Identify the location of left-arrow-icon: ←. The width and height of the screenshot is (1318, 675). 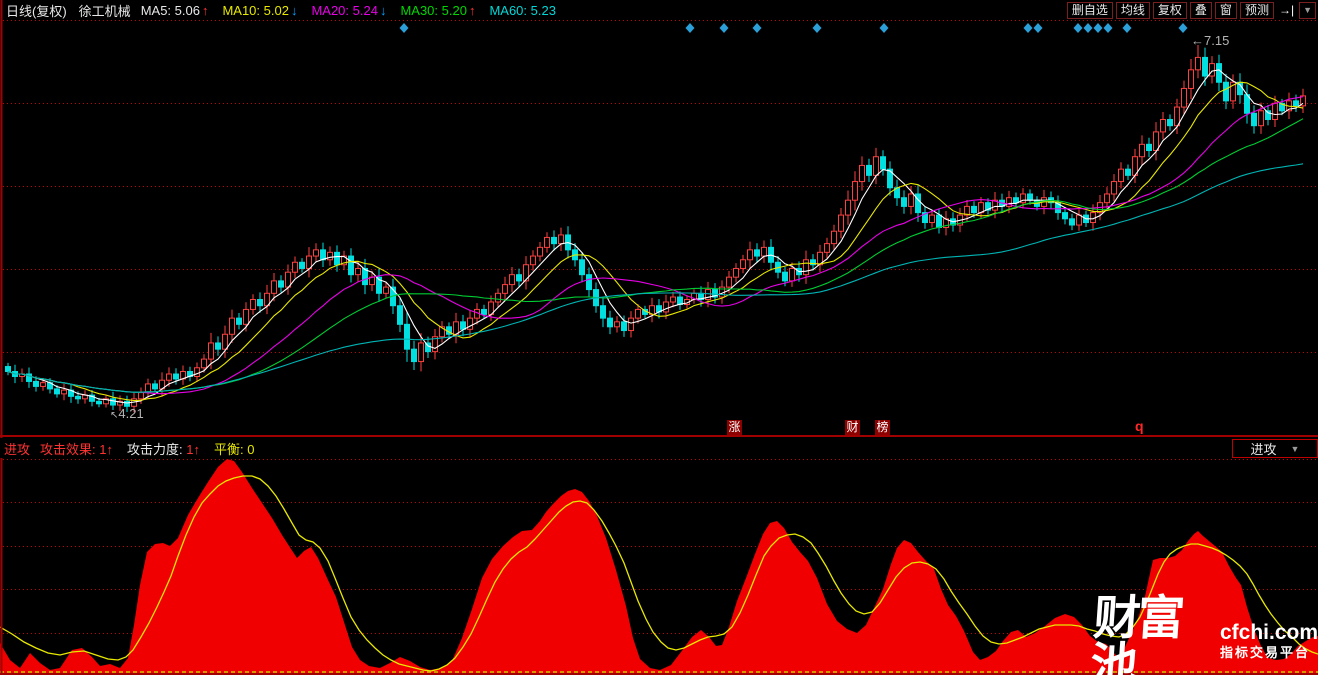
(1197, 40).